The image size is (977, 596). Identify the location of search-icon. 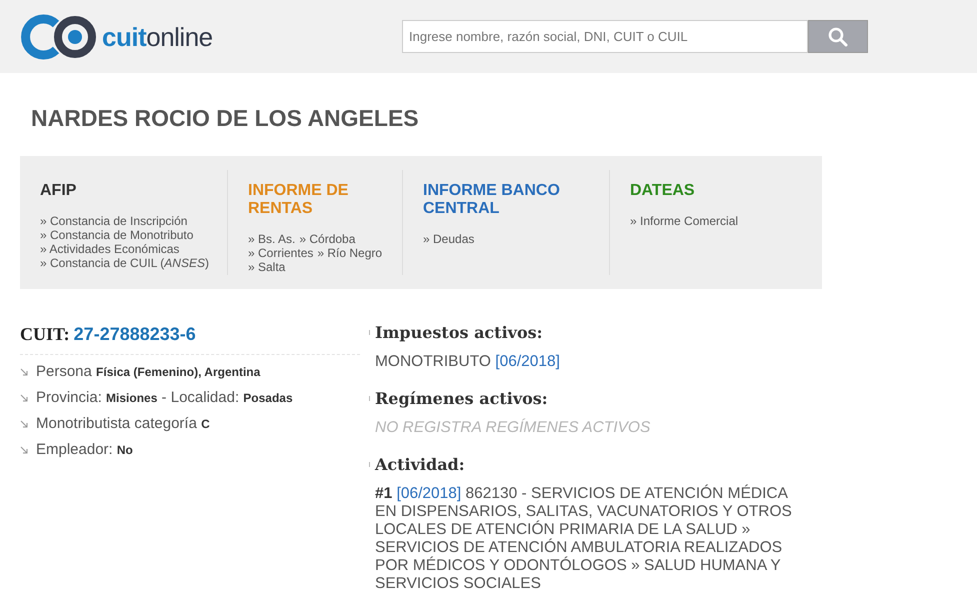
(838, 36).